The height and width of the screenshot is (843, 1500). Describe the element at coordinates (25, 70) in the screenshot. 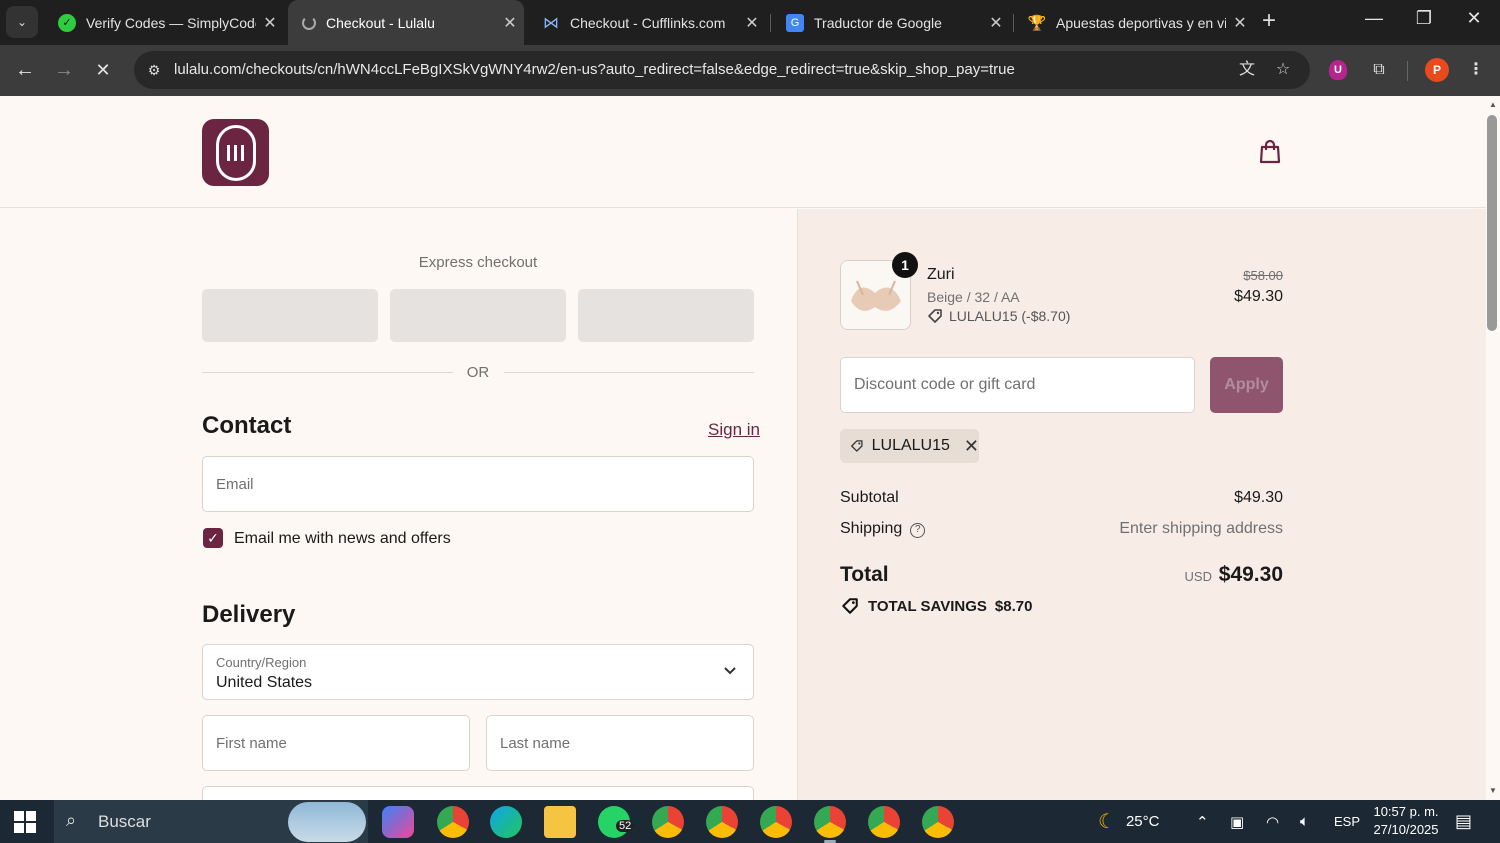

I see `back-icon: ←` at that location.